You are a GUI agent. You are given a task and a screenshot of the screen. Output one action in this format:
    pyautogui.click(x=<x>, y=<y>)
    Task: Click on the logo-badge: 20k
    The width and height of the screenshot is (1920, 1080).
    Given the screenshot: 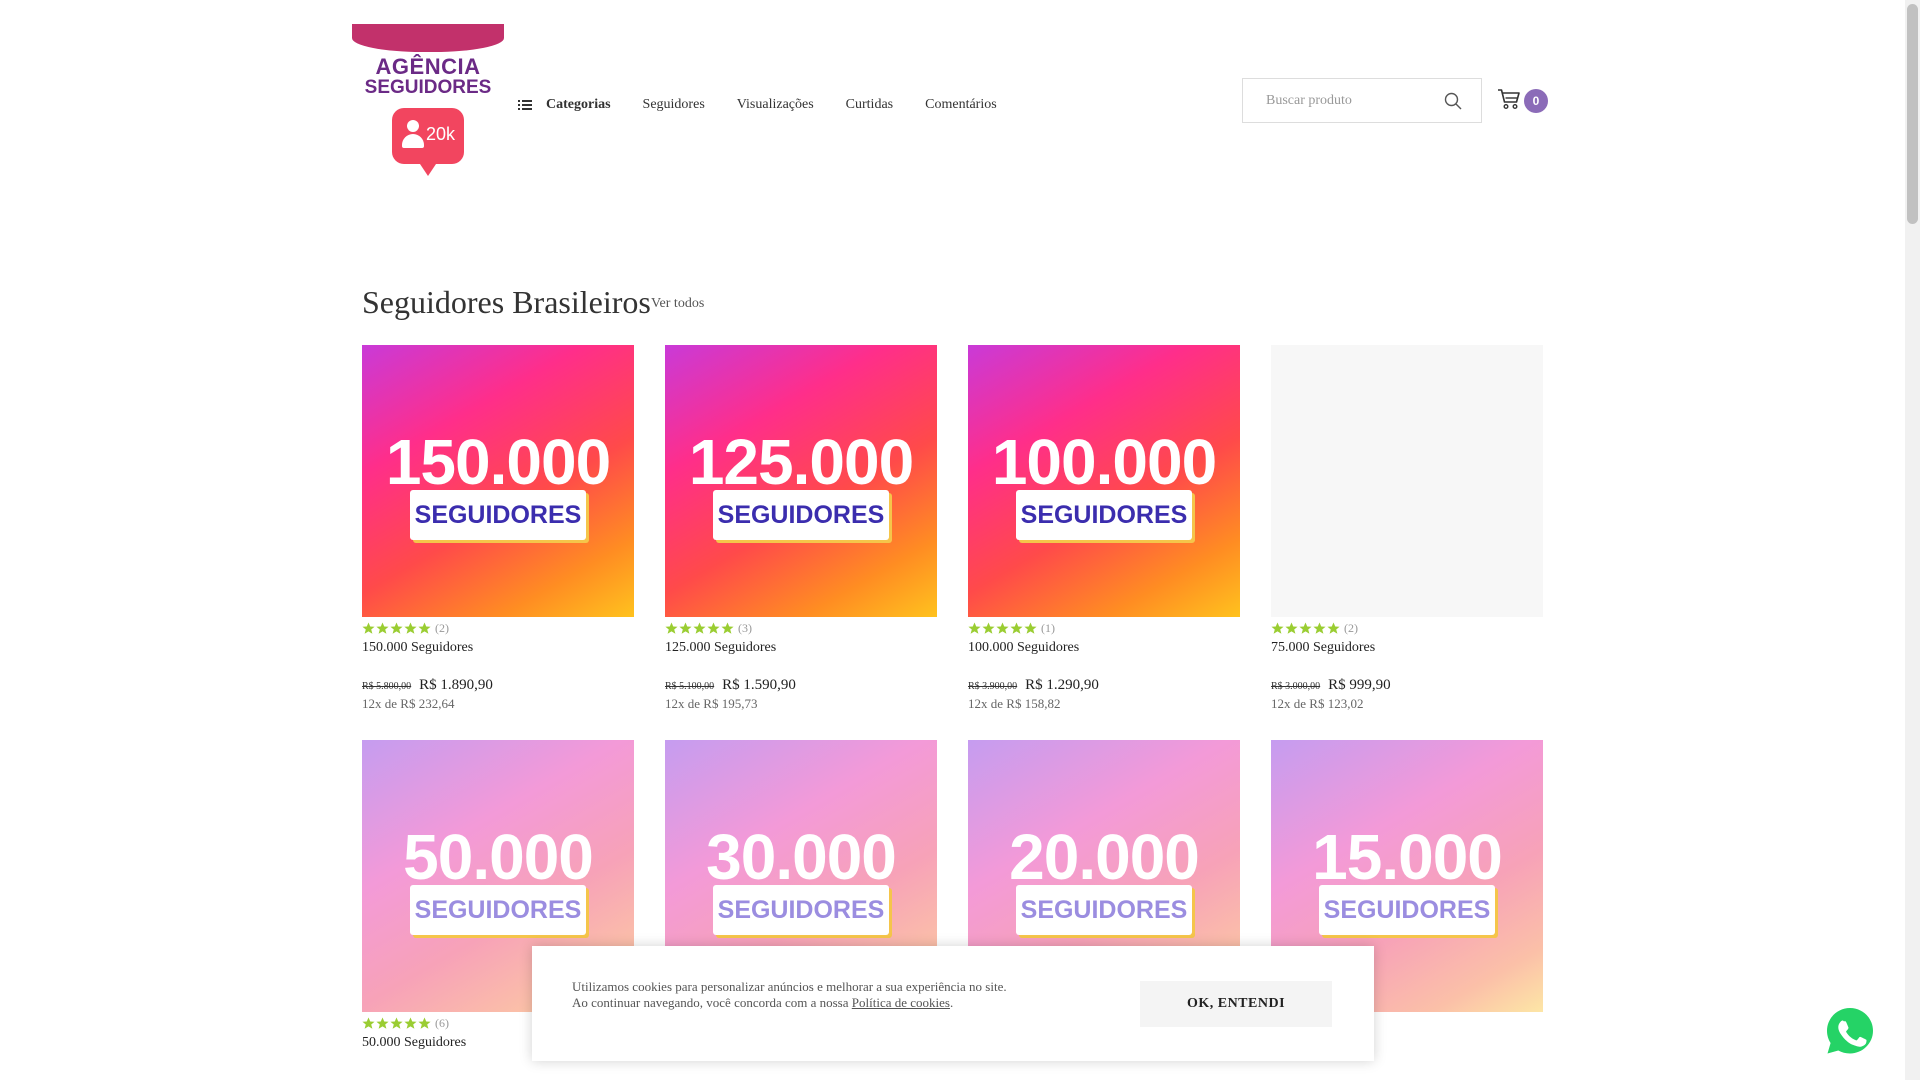 What is the action you would take?
    pyautogui.click(x=428, y=142)
    